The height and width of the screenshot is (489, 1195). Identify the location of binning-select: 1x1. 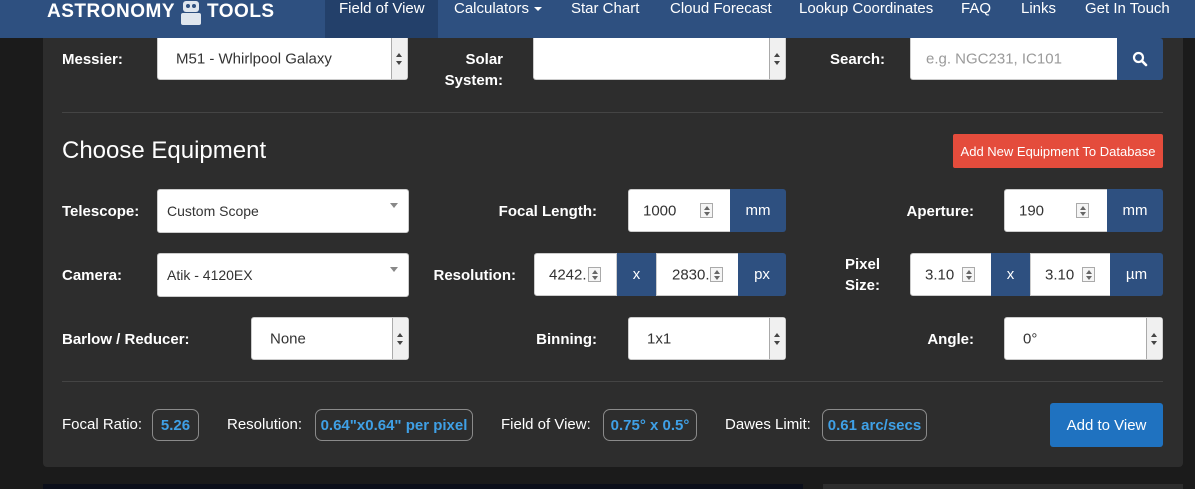
(707, 338).